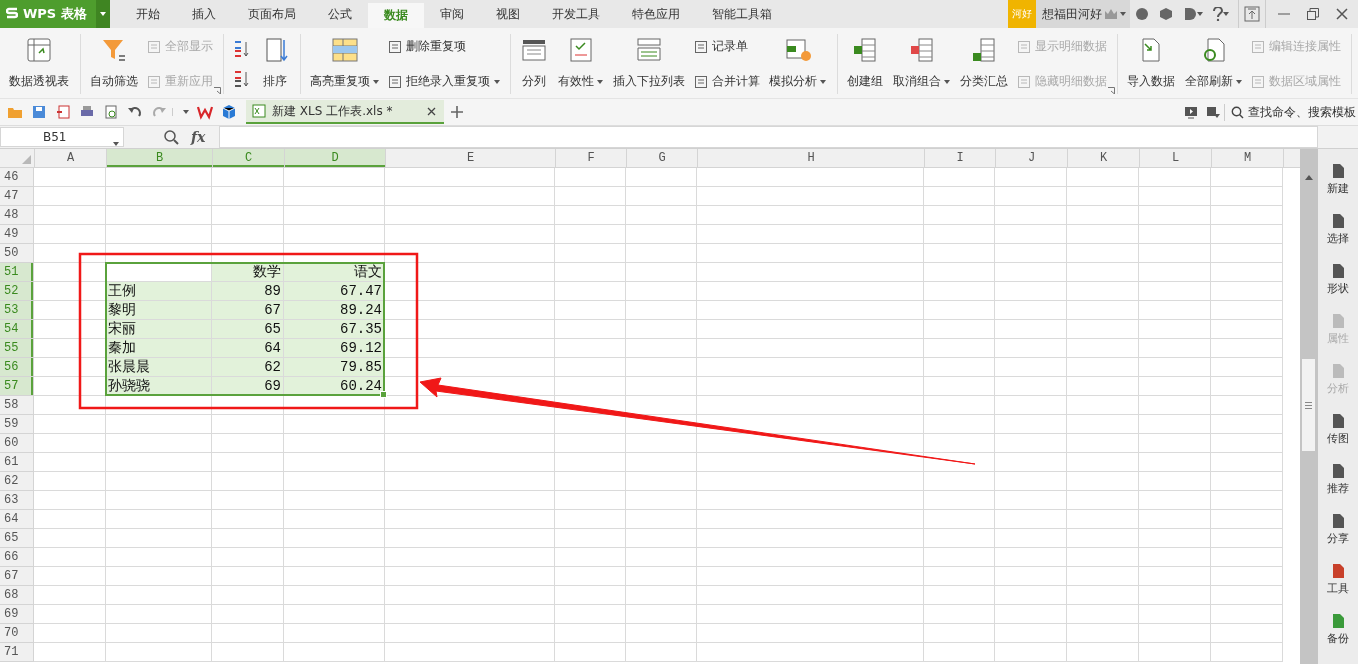 The height and width of the screenshot is (664, 1358). What do you see at coordinates (591, 158) in the screenshot?
I see `column-header: F` at bounding box center [591, 158].